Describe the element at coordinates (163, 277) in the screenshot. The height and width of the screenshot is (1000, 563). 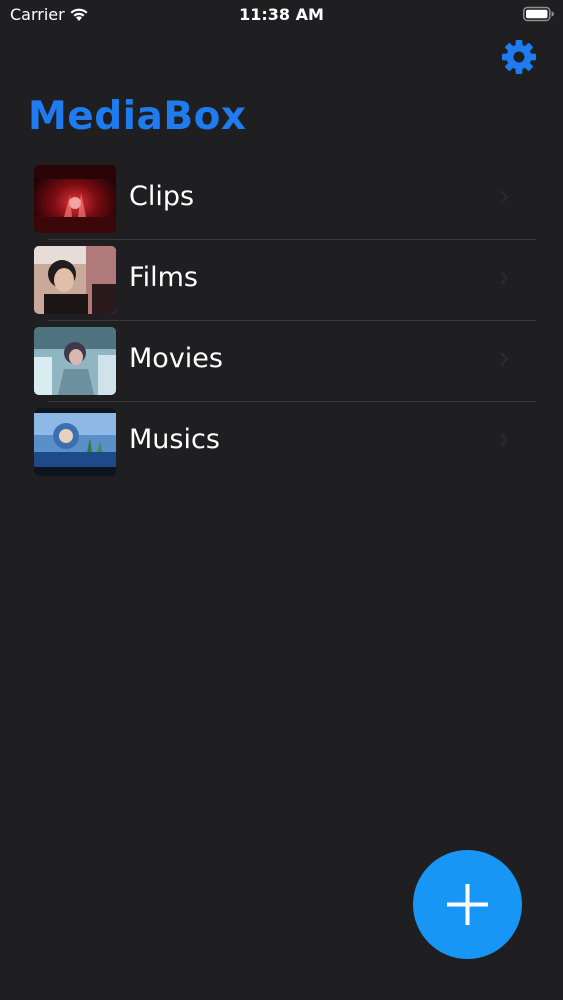
I see `list-item-label: Films` at that location.